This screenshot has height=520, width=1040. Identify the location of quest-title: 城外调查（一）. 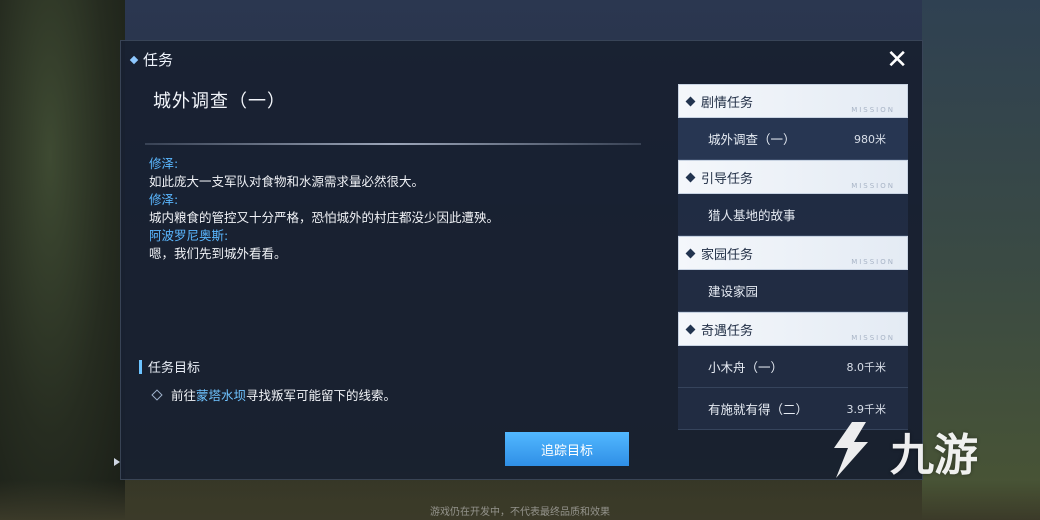
(219, 101).